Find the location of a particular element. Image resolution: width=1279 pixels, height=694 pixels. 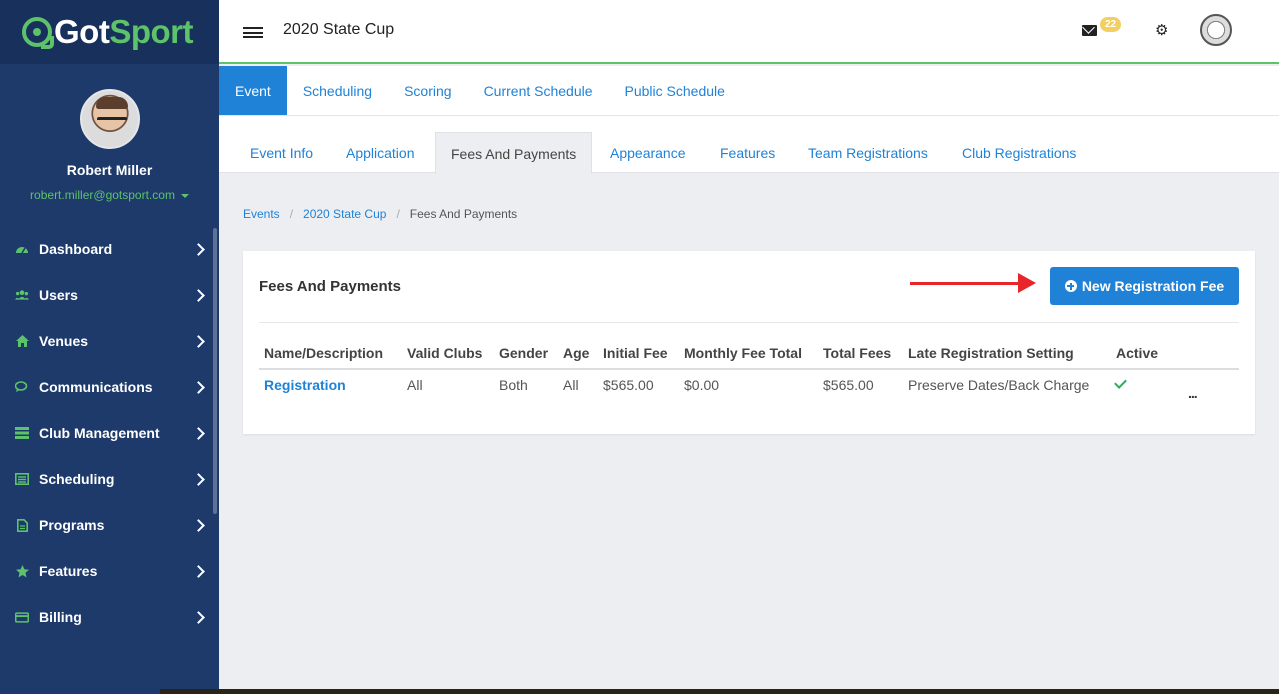

column-header: Valid Clubs is located at coordinates (445, 353).